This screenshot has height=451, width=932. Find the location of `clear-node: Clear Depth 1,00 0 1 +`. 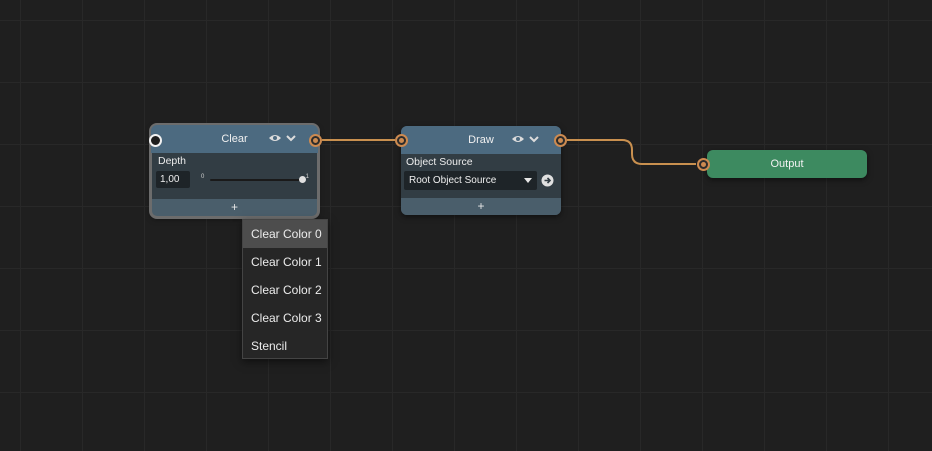

clear-node: Clear Depth 1,00 0 1 + is located at coordinates (234, 171).